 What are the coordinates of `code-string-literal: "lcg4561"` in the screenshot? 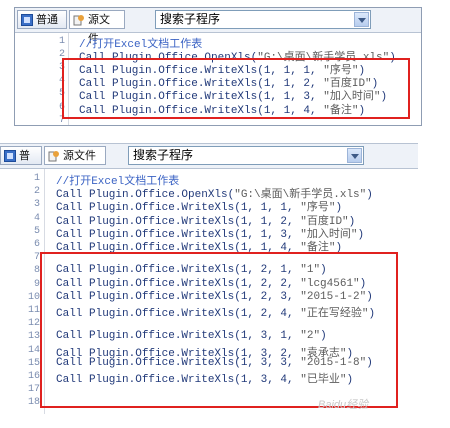 It's located at (330, 283).